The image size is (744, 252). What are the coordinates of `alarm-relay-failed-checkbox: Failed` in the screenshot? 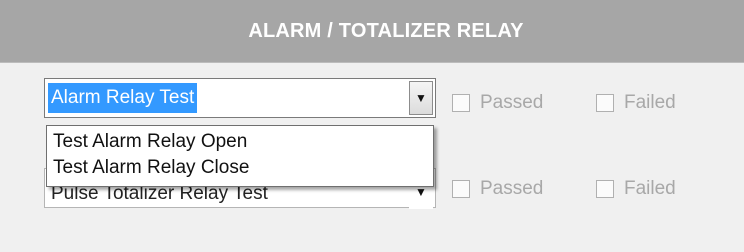 It's located at (636, 103).